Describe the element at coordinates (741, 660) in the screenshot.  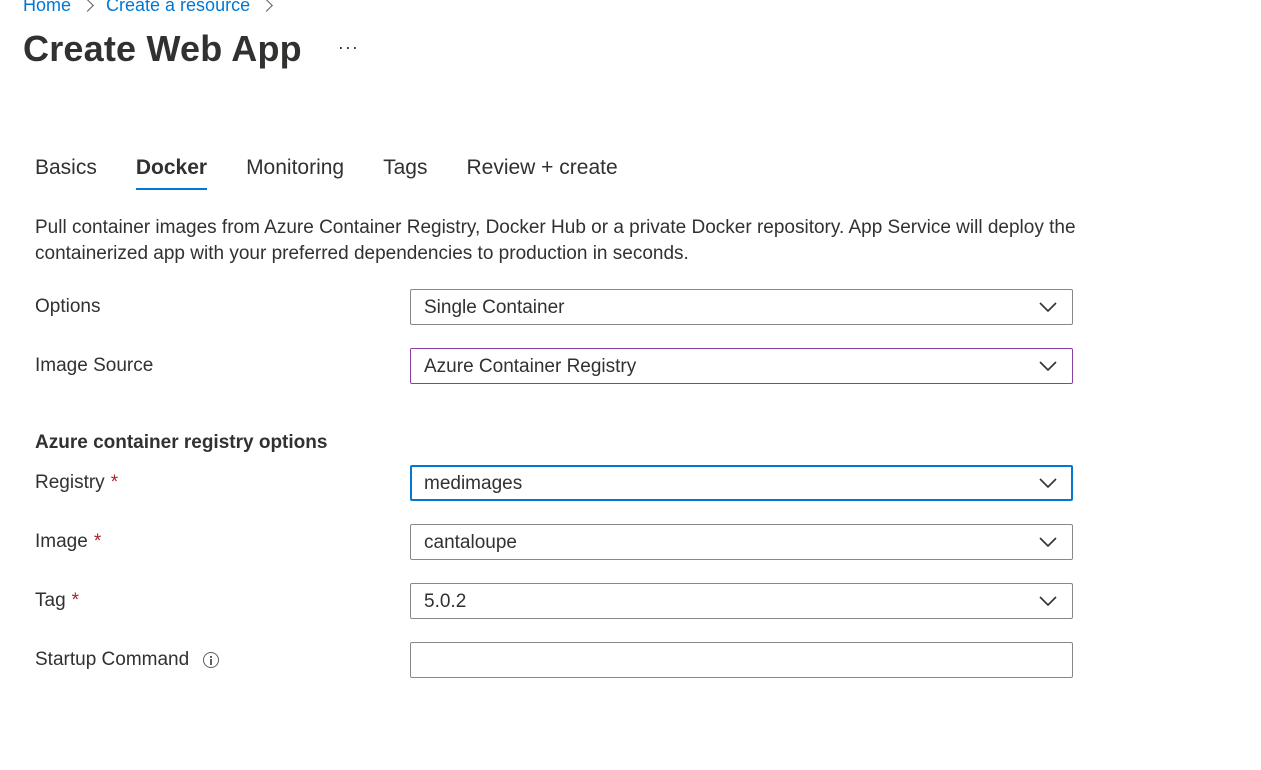
I see `startup-command-input` at that location.